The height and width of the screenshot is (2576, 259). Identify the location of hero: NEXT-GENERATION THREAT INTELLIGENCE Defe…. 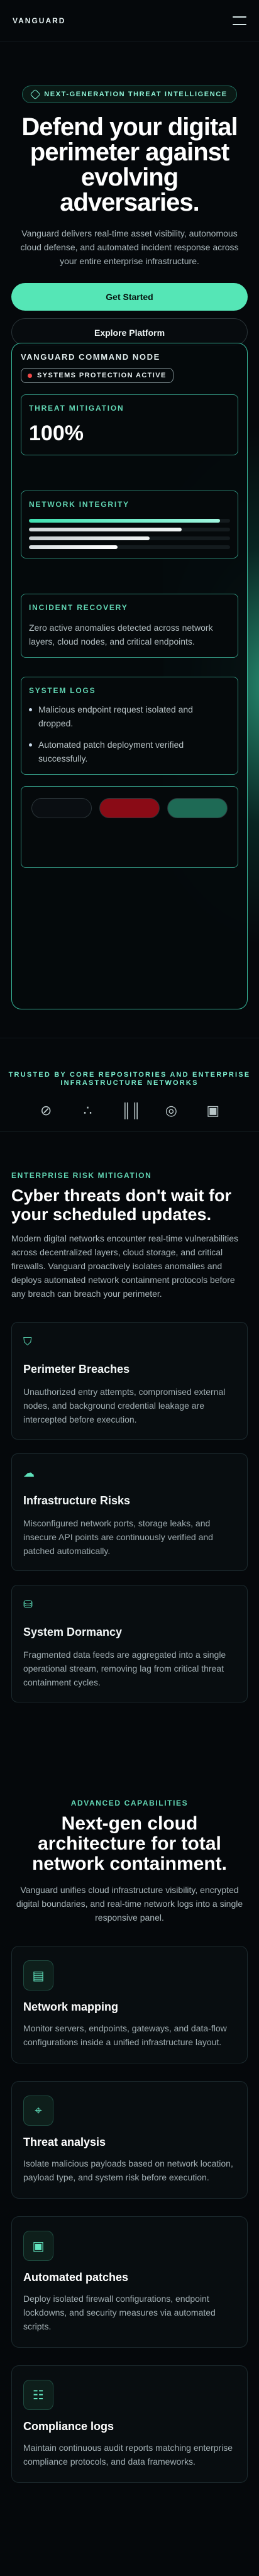
(129, 194).